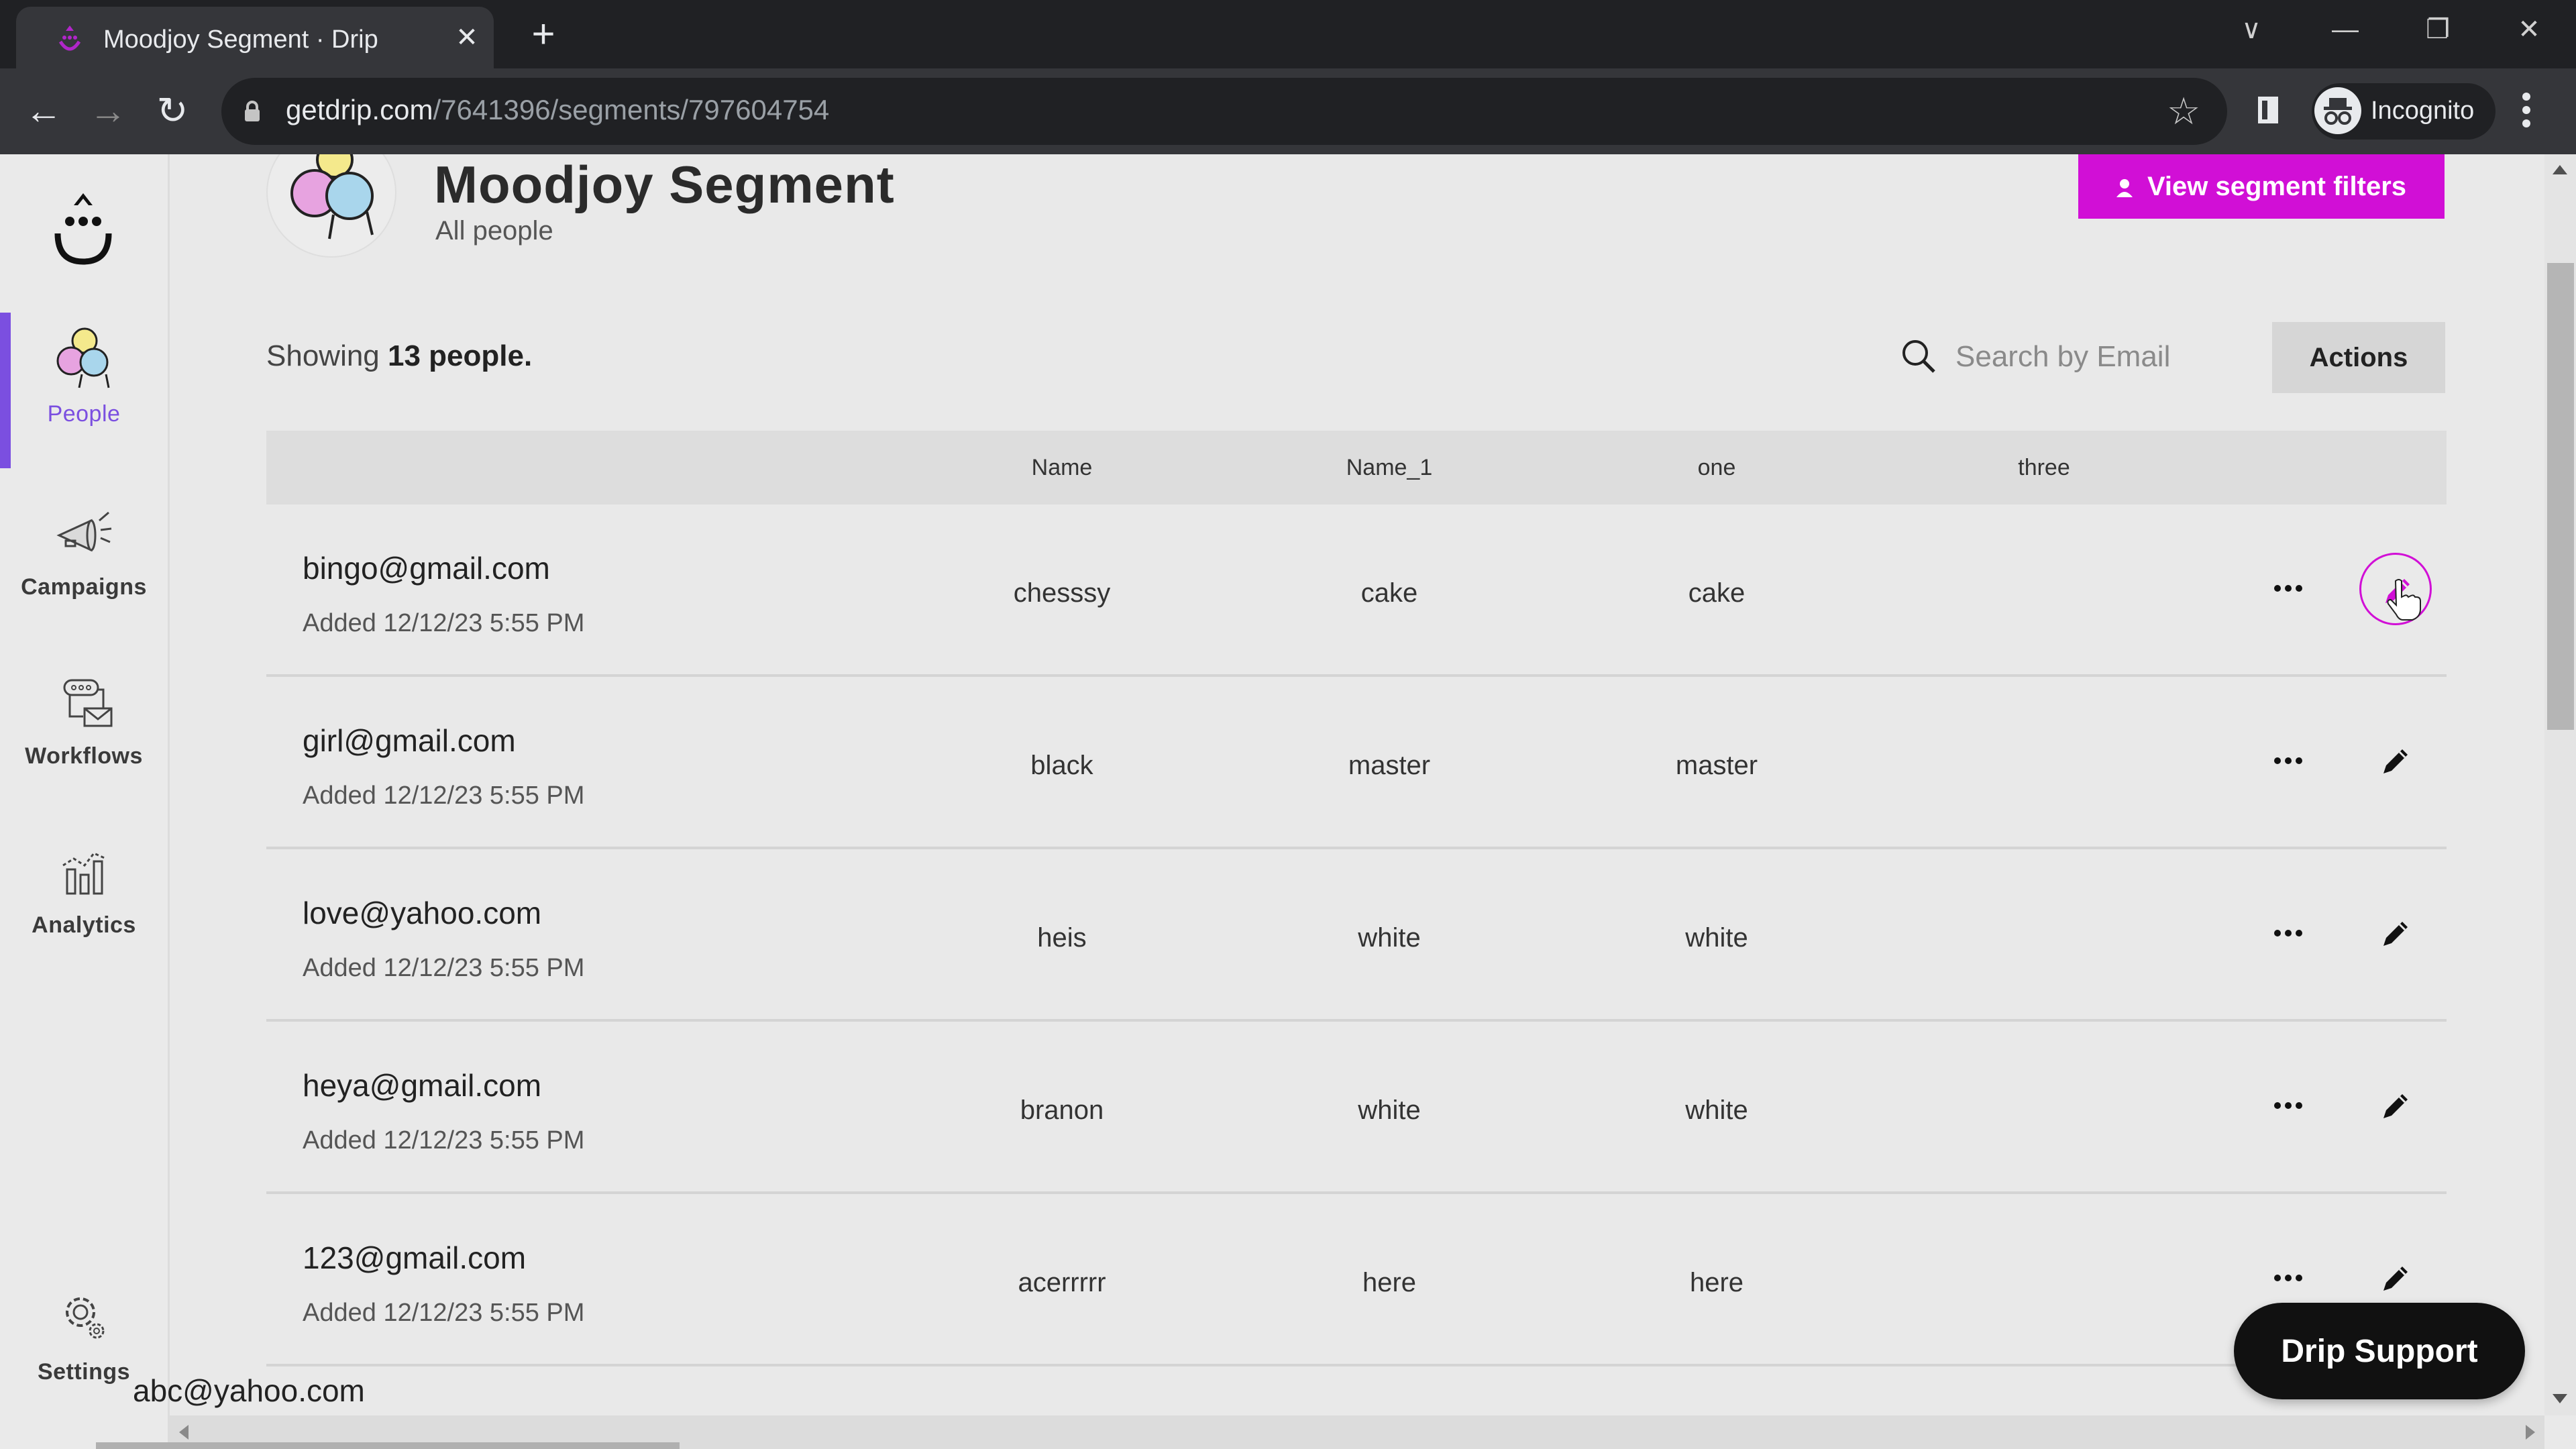 The image size is (2576, 1449). Describe the element at coordinates (2526, 112) in the screenshot. I see `browser-menu-icon` at that location.